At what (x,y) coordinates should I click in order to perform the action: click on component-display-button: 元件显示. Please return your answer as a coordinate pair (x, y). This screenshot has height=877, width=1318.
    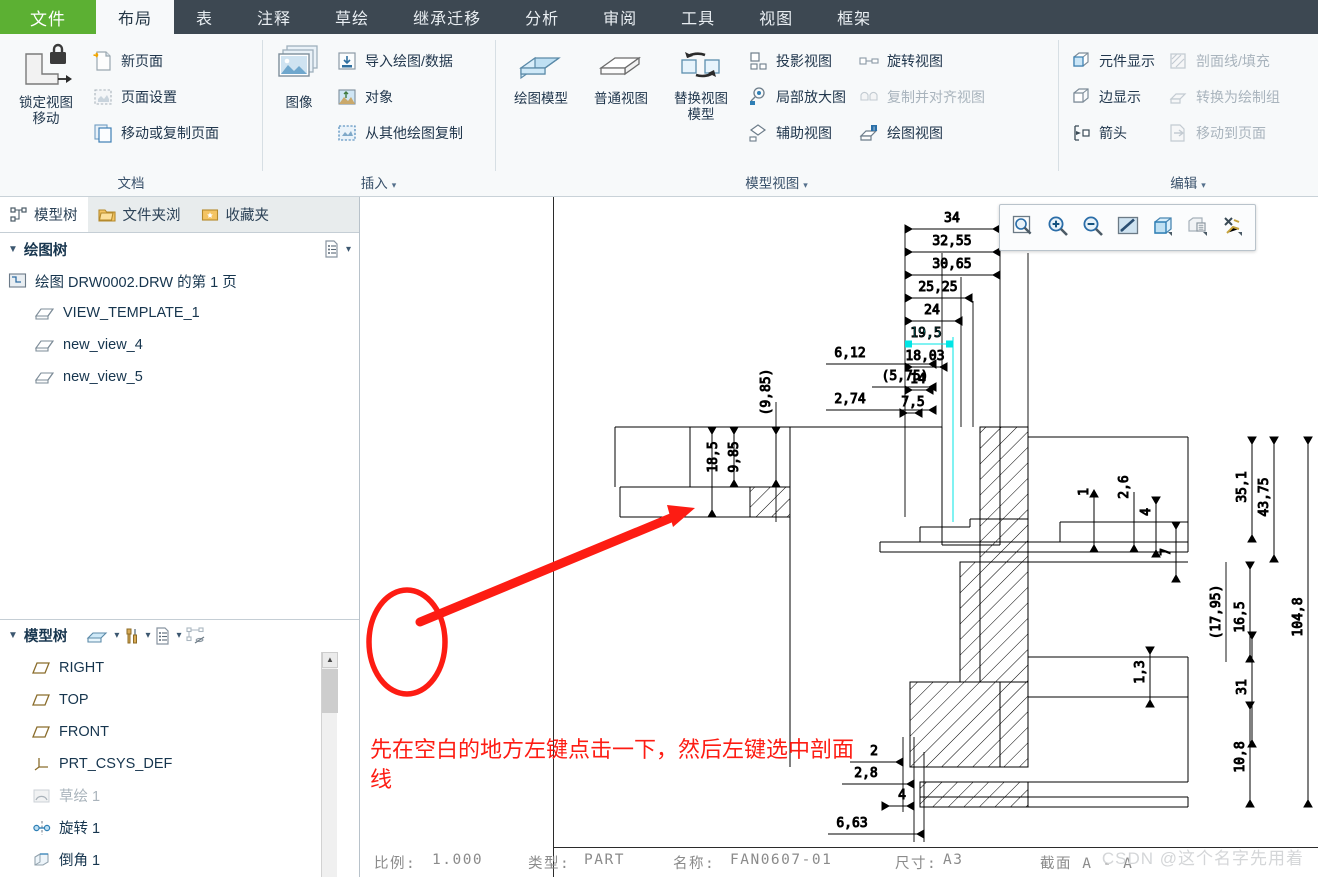
    Looking at the image, I should click on (1112, 61).